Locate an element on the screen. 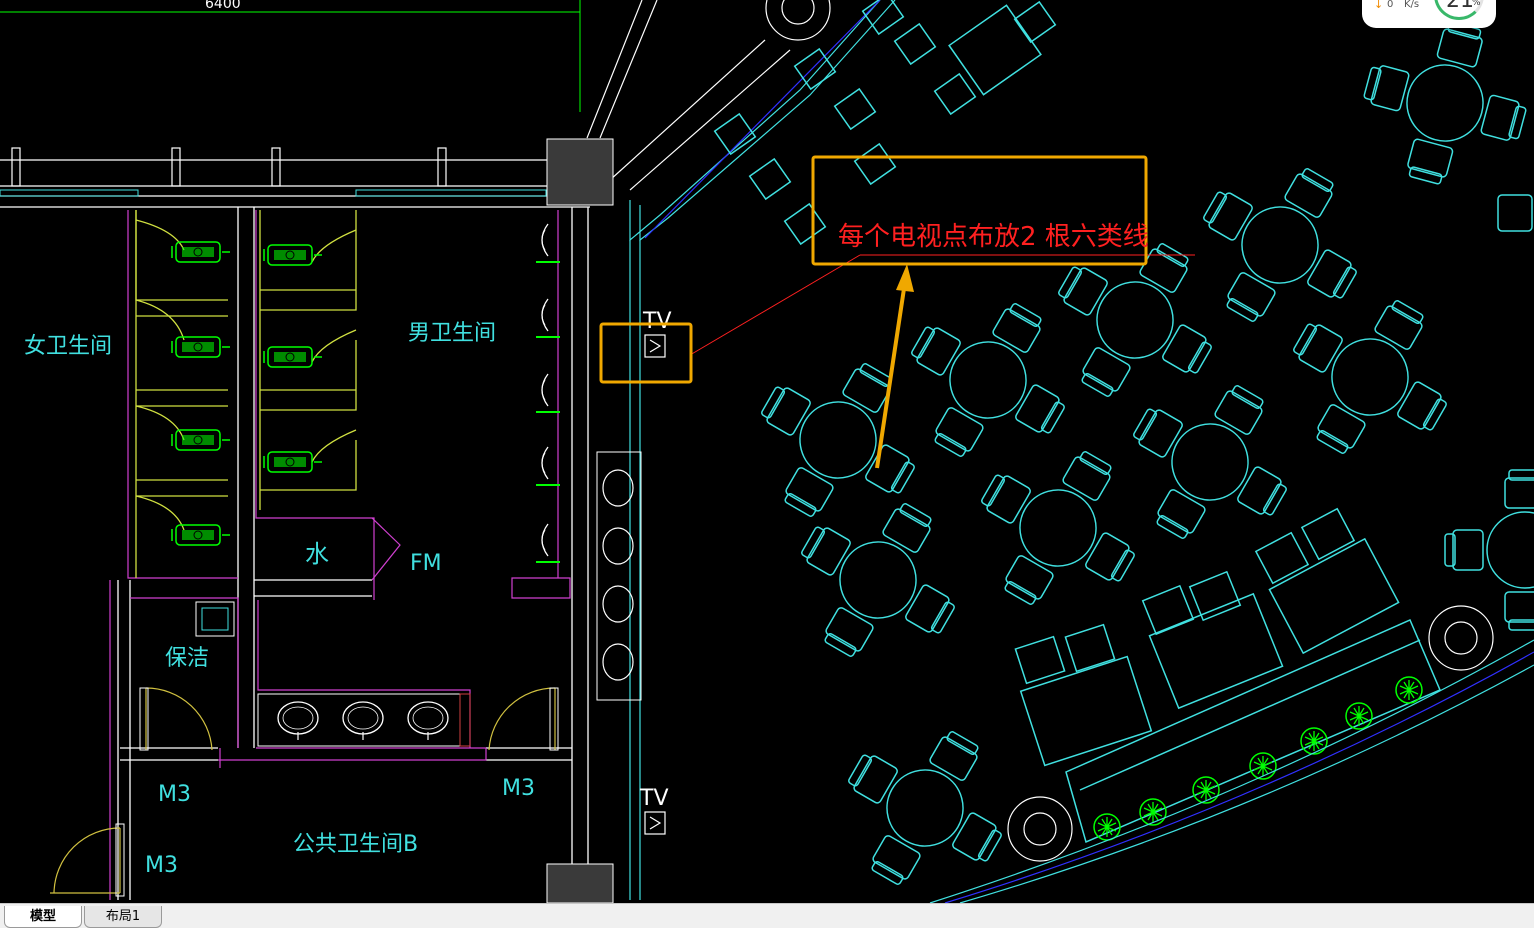 This screenshot has width=1534, height=928. speed-unit: K/s is located at coordinates (1412, 5).